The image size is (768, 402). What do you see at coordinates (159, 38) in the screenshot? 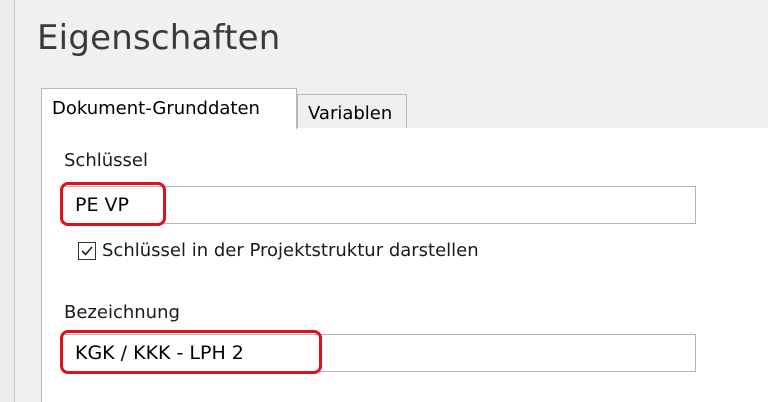
I see `dialog-title: Eigenschaften` at bounding box center [159, 38].